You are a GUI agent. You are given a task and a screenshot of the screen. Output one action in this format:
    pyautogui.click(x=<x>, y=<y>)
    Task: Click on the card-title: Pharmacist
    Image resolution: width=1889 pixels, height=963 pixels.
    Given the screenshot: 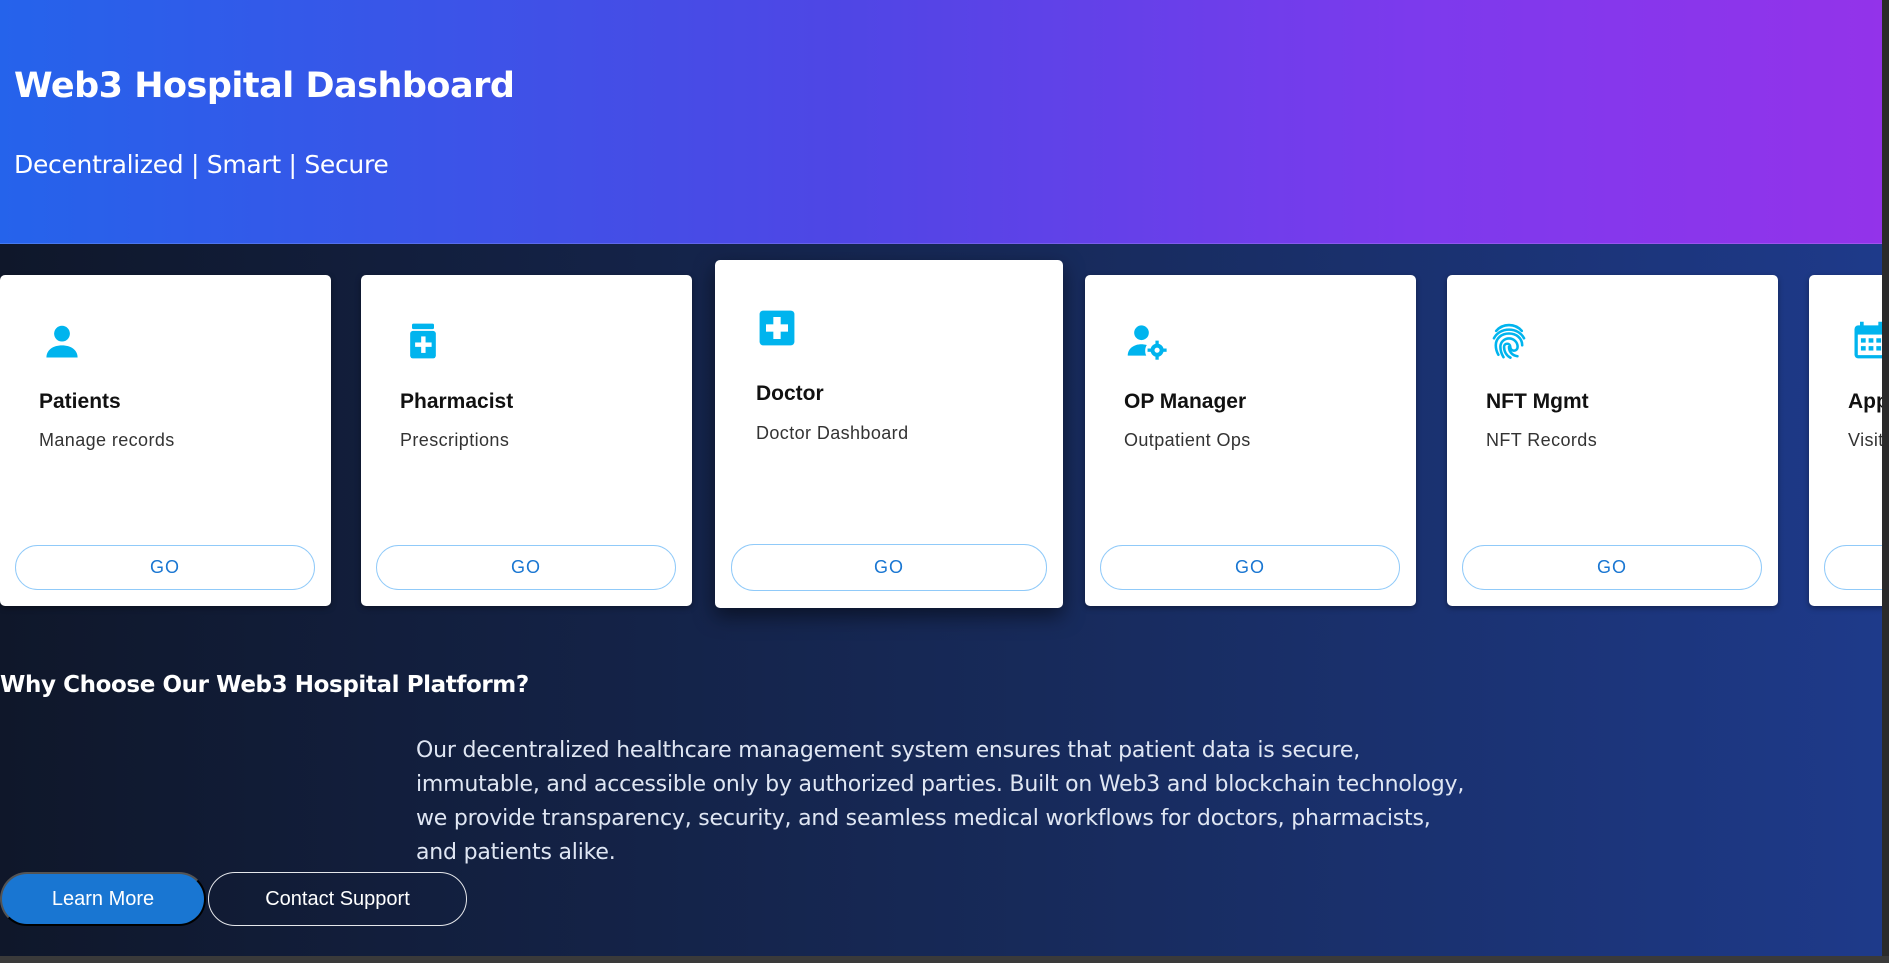 What is the action you would take?
    pyautogui.click(x=457, y=401)
    